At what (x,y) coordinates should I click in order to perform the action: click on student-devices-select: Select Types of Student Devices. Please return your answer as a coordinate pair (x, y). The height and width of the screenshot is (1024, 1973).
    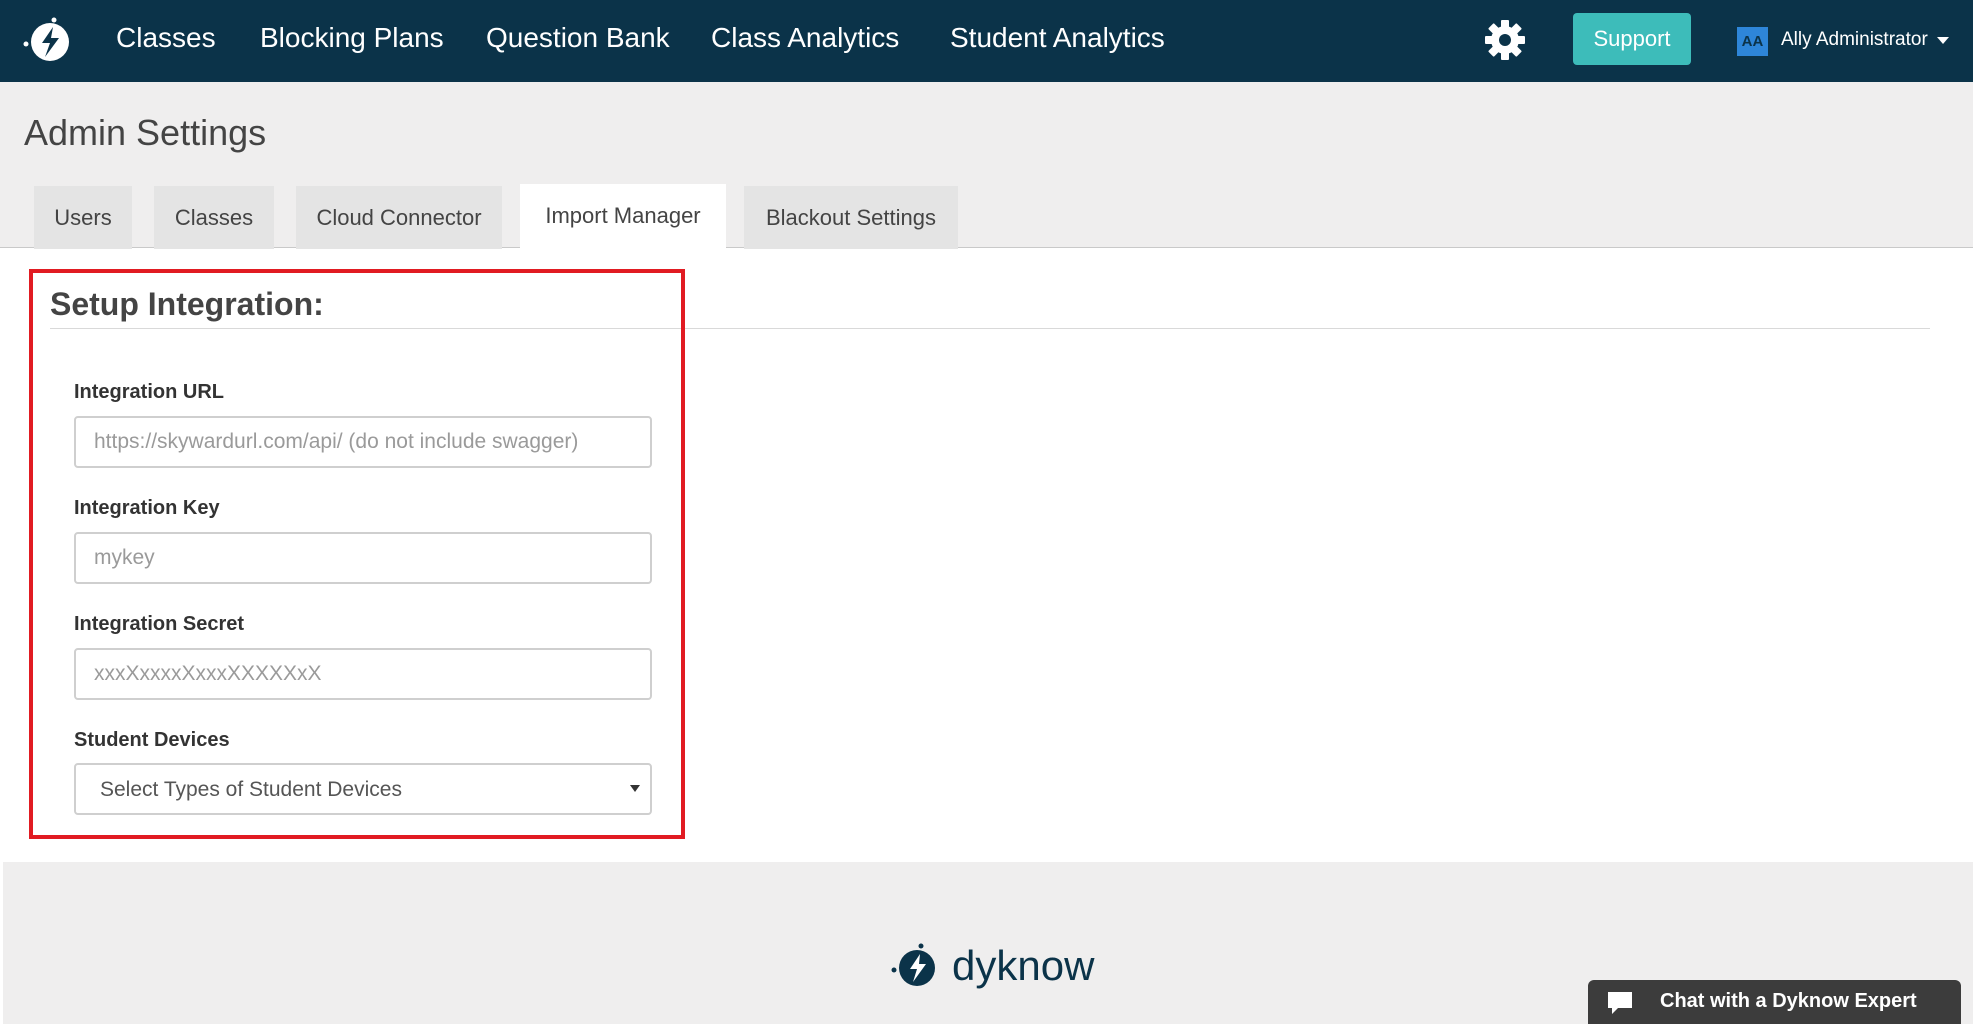
    Looking at the image, I should click on (363, 789).